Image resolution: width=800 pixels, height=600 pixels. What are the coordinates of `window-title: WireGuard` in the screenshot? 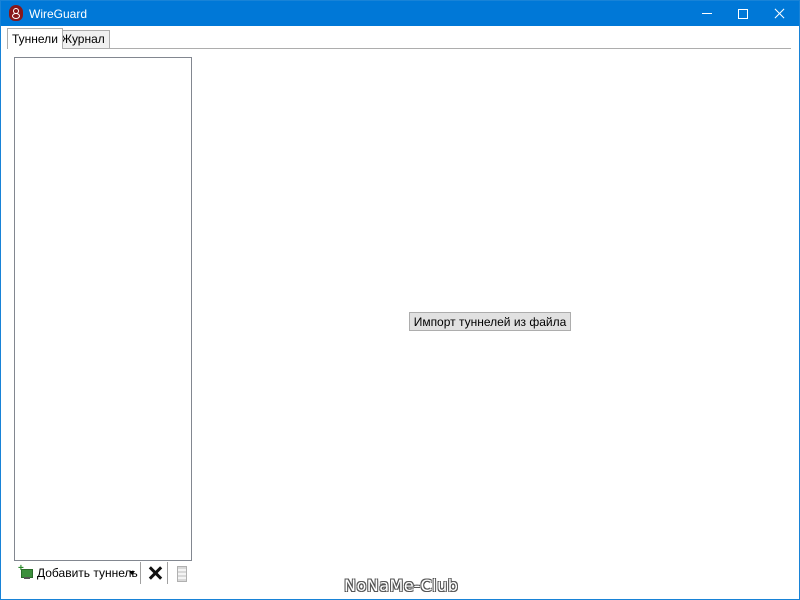 It's located at (58, 14).